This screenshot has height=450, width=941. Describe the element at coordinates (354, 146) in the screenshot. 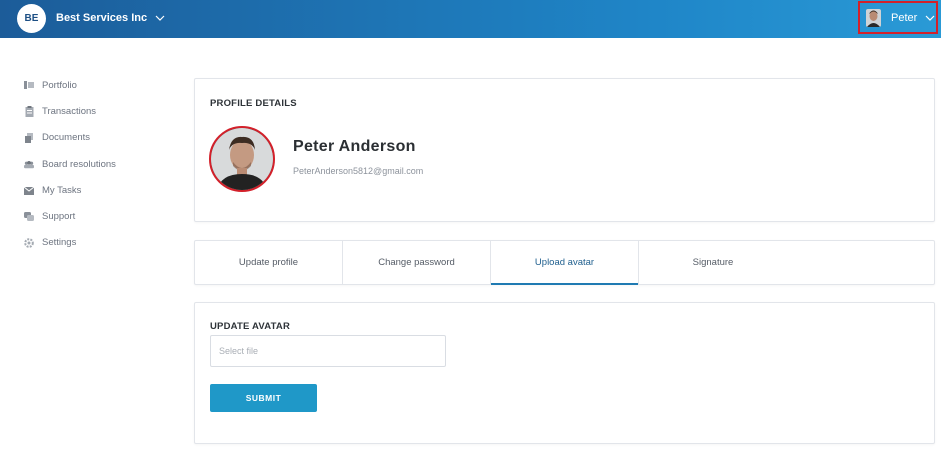

I see `profile-full-name: Peter Anderson` at that location.